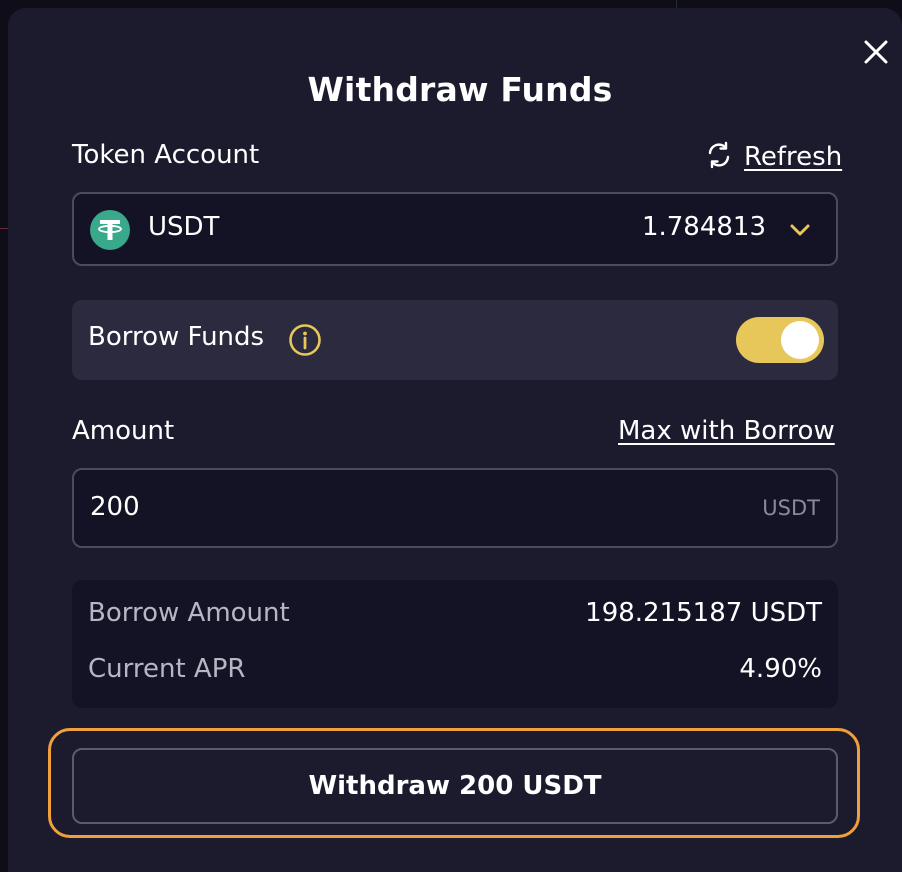 Image resolution: width=902 pixels, height=872 pixels. Describe the element at coordinates (305, 340) in the screenshot. I see `info-icon` at that location.